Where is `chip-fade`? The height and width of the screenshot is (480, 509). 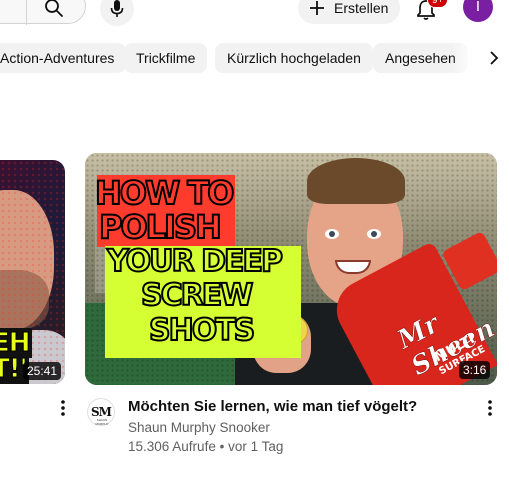
chip-fade is located at coordinates (463, 58).